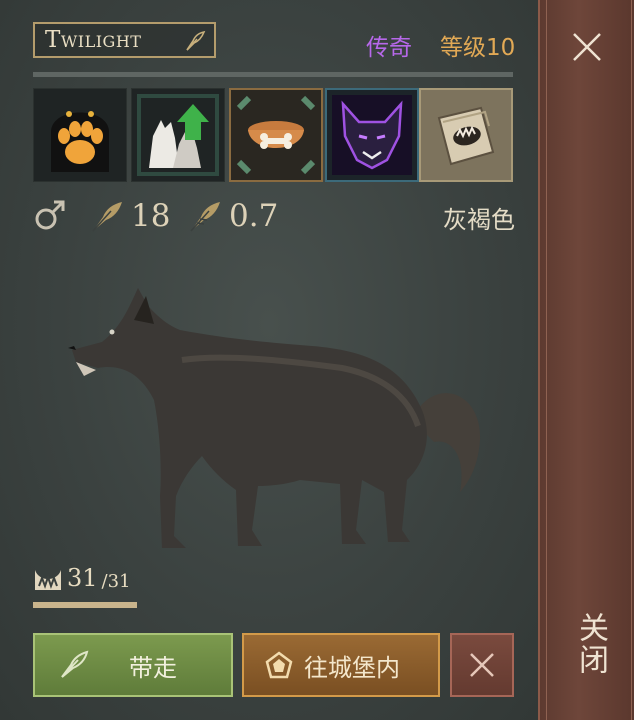  What do you see at coordinates (48, 580) in the screenshot?
I see `fang-icon` at bounding box center [48, 580].